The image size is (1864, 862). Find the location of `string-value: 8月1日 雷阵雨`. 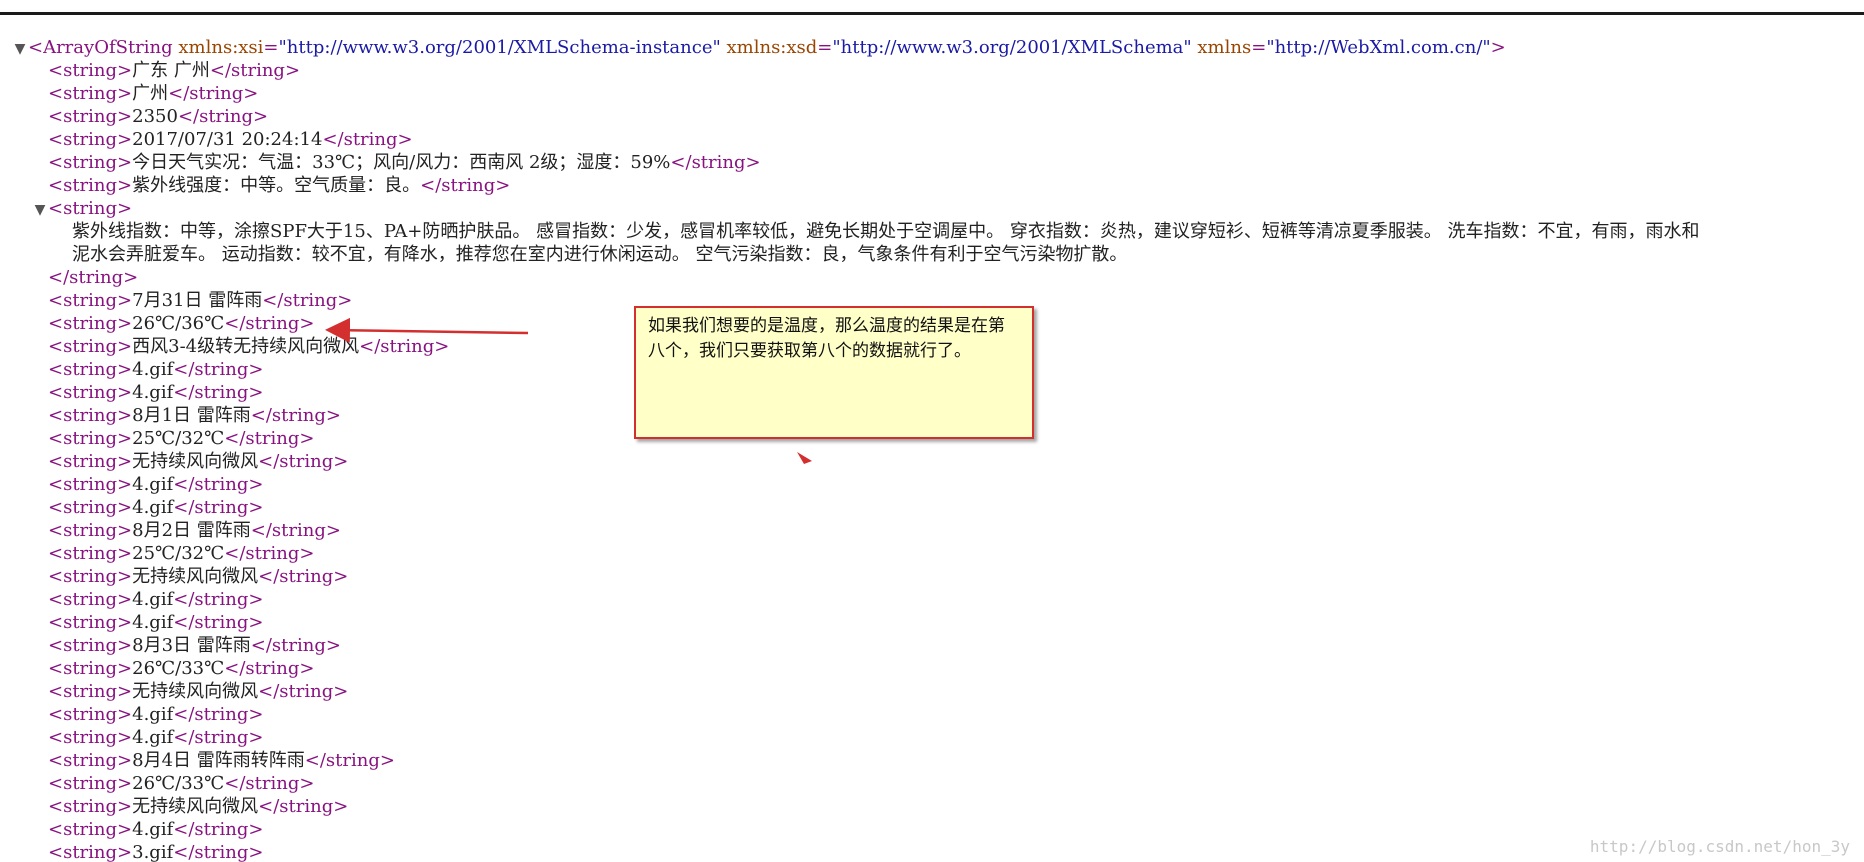

string-value: 8月1日 雷阵雨 is located at coordinates (191, 415).